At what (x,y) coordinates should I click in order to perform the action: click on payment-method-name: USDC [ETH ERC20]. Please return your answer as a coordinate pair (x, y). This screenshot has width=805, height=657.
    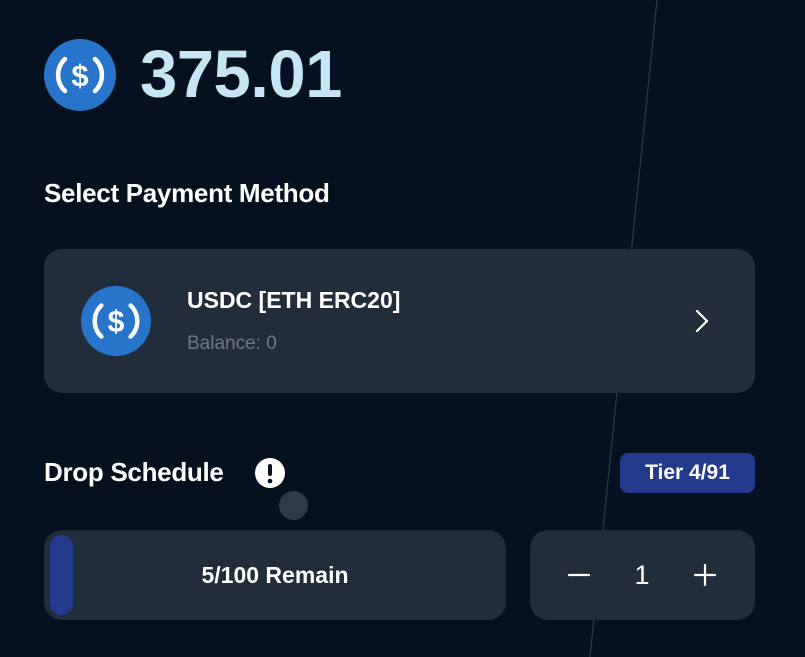
    Looking at the image, I should click on (294, 300).